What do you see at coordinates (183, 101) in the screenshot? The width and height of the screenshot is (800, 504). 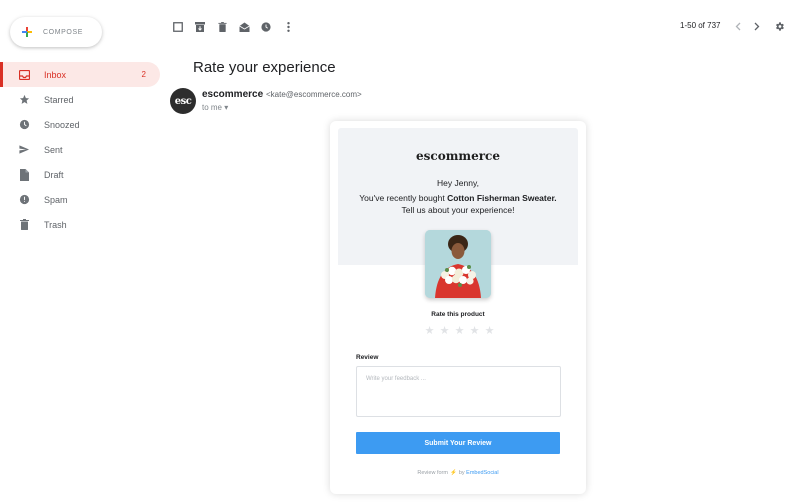 I see `avatar: esc` at bounding box center [183, 101].